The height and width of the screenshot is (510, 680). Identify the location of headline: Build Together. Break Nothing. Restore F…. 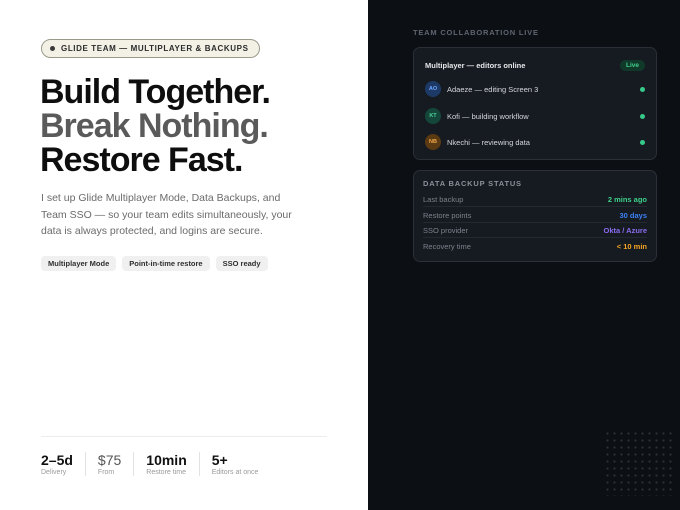
(155, 126).